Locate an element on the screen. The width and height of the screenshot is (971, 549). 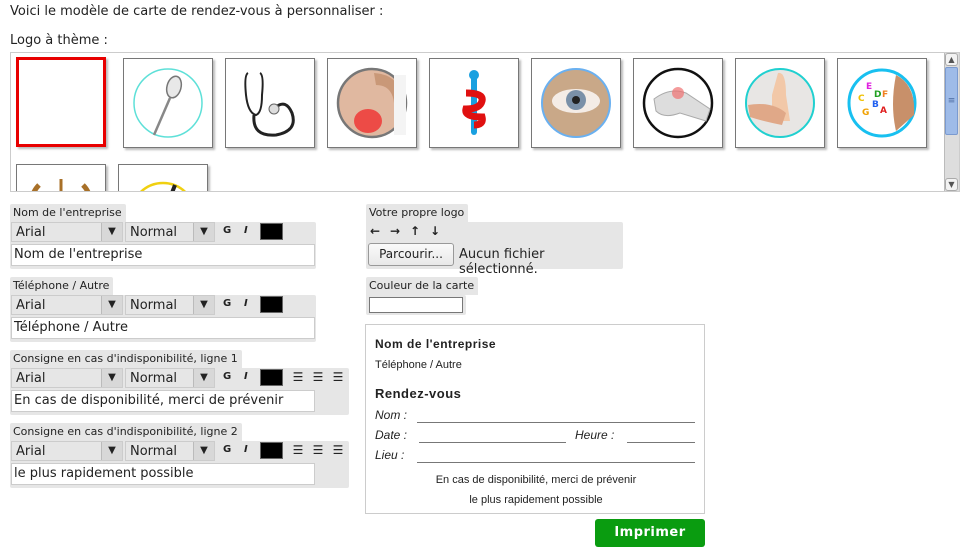
move-down-icon: ↓ is located at coordinates (440, 231).